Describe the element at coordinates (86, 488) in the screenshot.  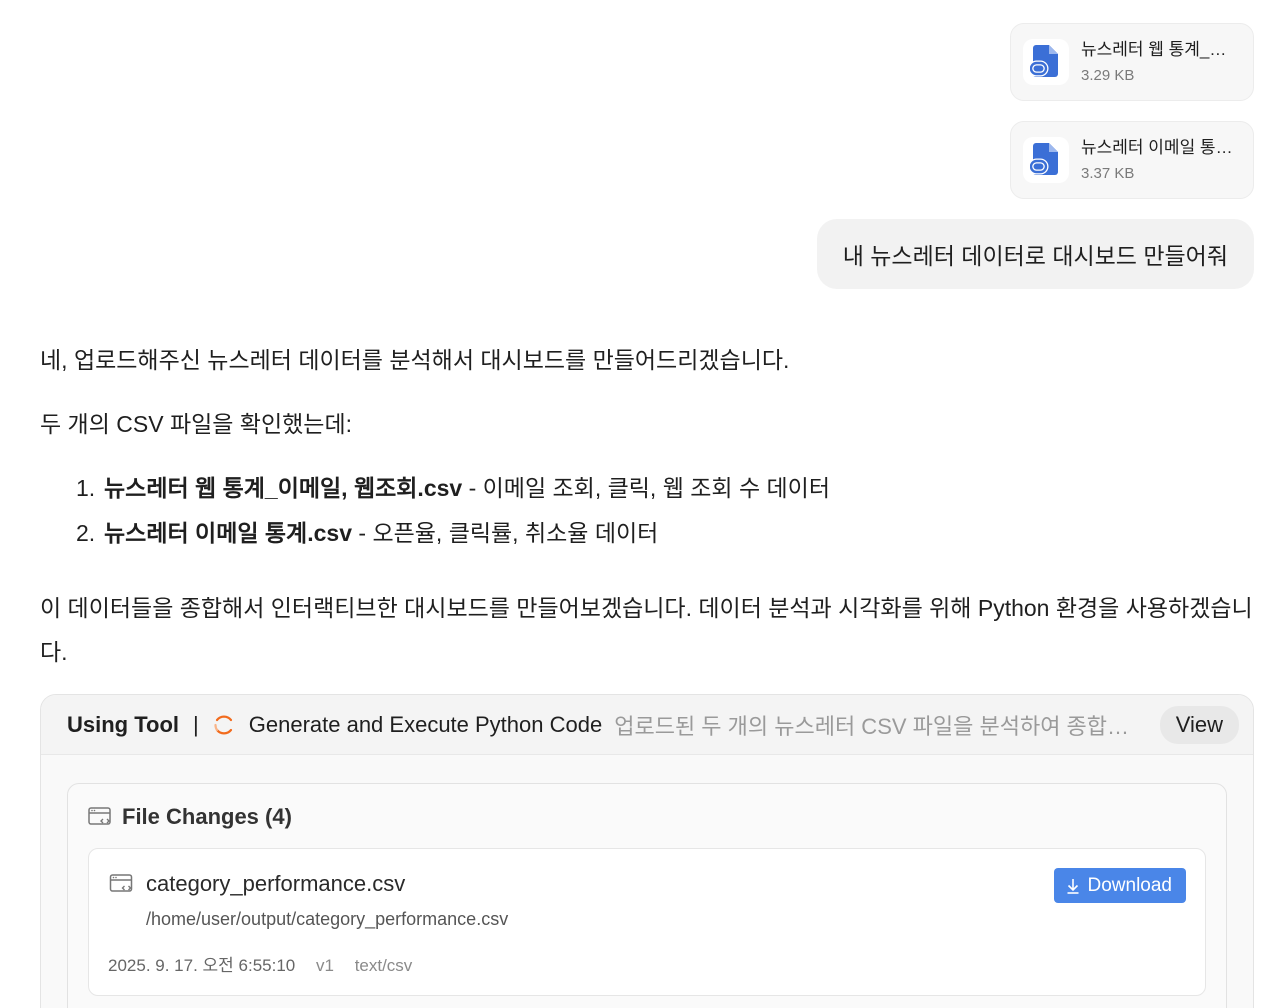
I see `list-number: 1.` at that location.